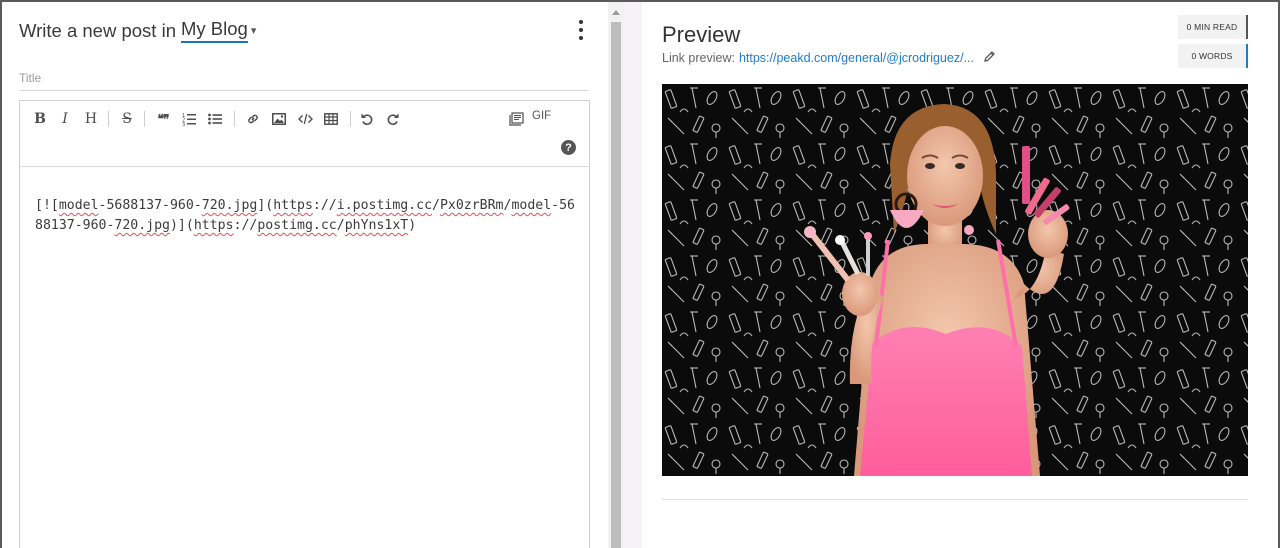 The height and width of the screenshot is (548, 1280). What do you see at coordinates (127, 119) in the screenshot?
I see `strikethrough-button: S` at bounding box center [127, 119].